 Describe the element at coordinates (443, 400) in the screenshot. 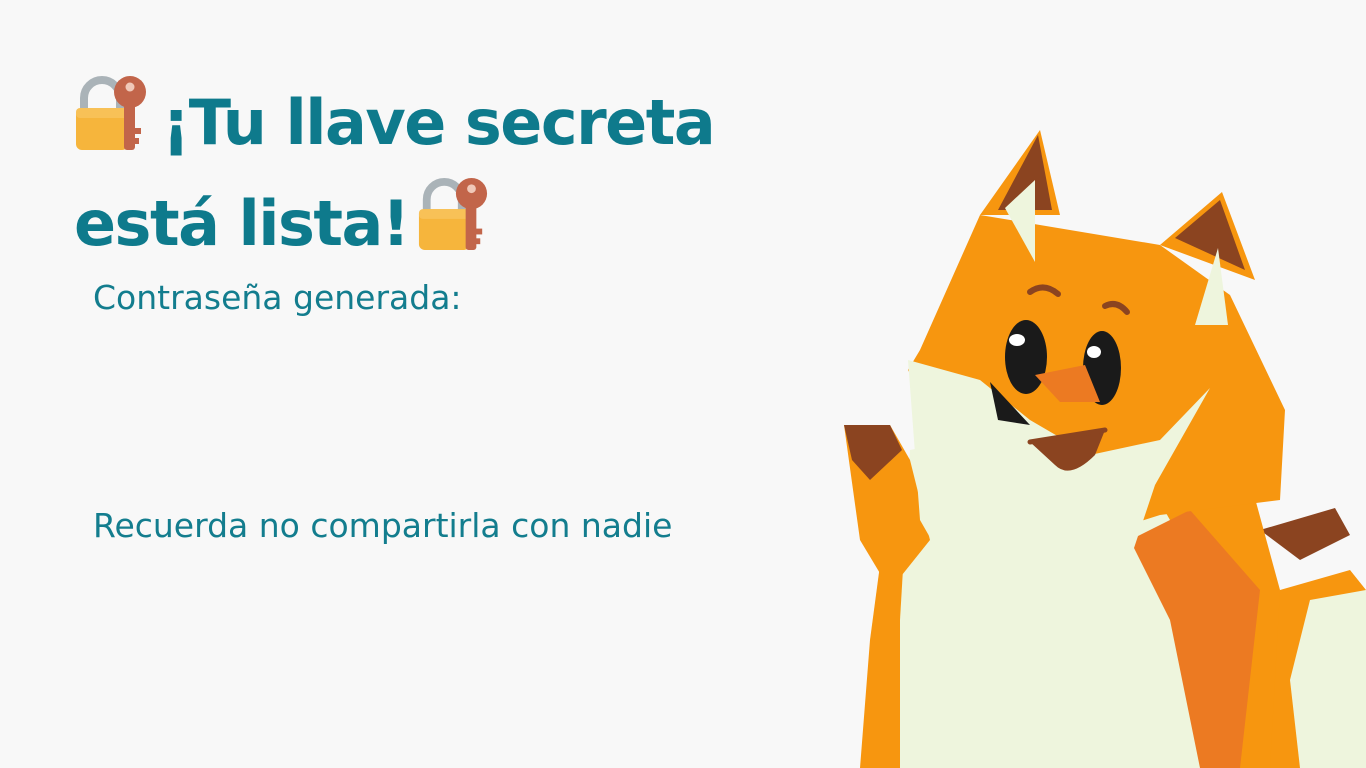

I see `generated-password` at that location.